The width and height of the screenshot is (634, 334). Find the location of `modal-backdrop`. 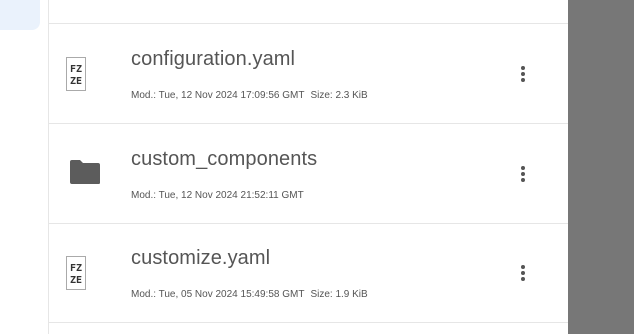

modal-backdrop is located at coordinates (601, 167).